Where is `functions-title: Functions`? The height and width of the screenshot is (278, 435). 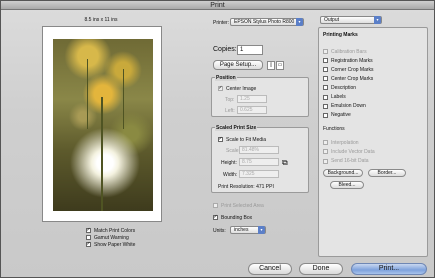
functions-title: Functions is located at coordinates (334, 129).